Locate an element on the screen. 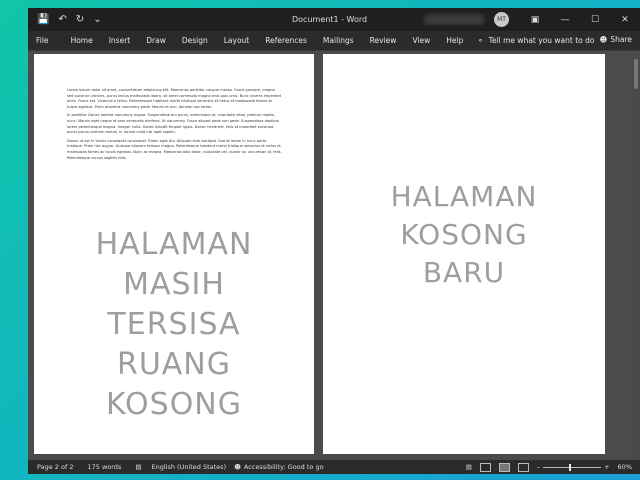 The width and height of the screenshot is (640, 480). tell-me-label: Tell me what you want to do is located at coordinates (541, 40).